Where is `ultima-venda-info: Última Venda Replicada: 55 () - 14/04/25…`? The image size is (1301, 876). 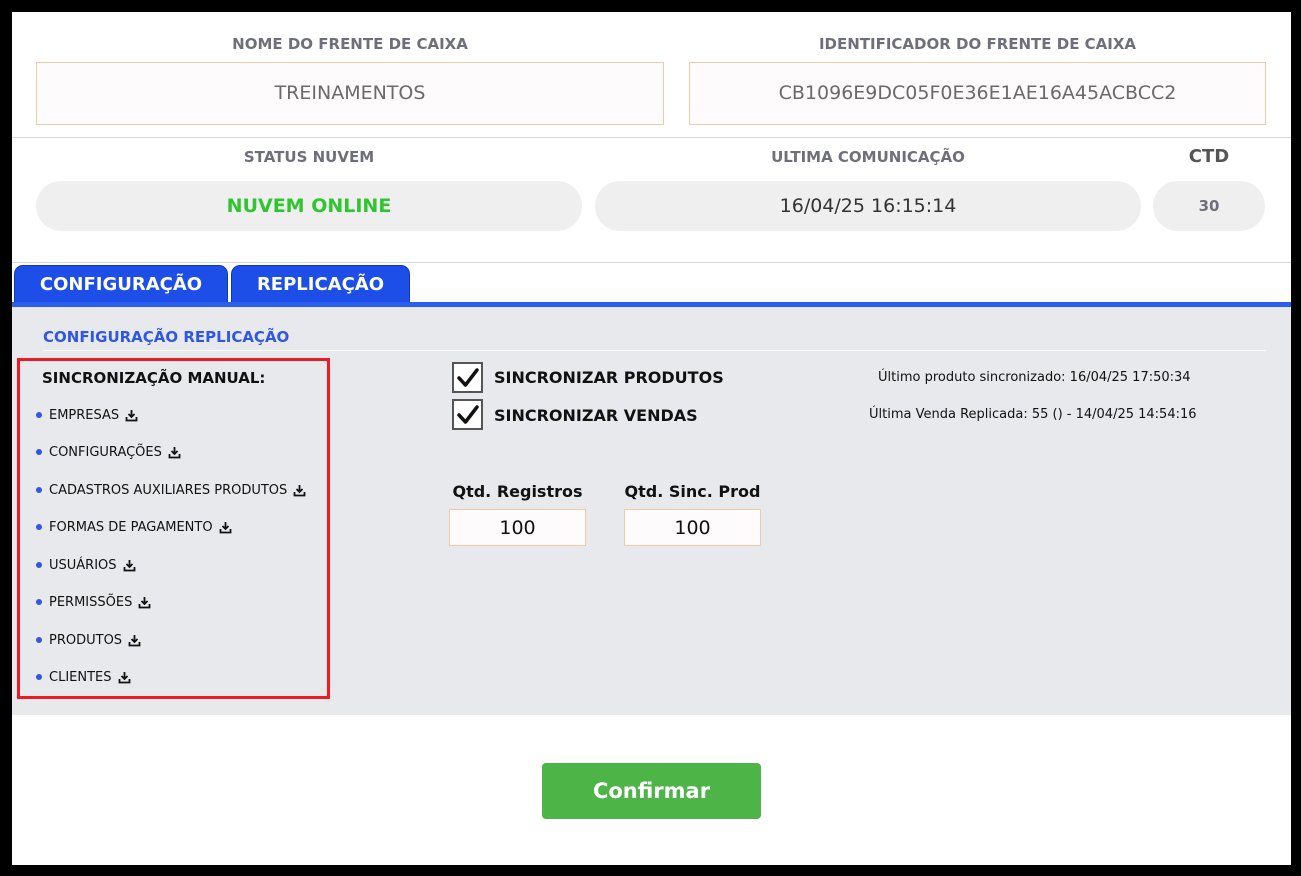 ultima-venda-info: Última Venda Replicada: 55 () - 14/04/25… is located at coordinates (1033, 414).